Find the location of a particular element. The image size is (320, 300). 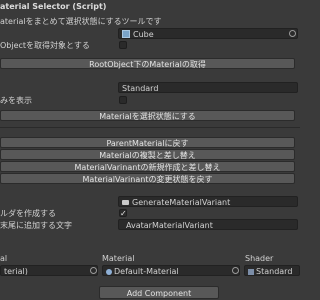

duplicate-replace-button: Materialの複製と差し替え is located at coordinates (147, 154).